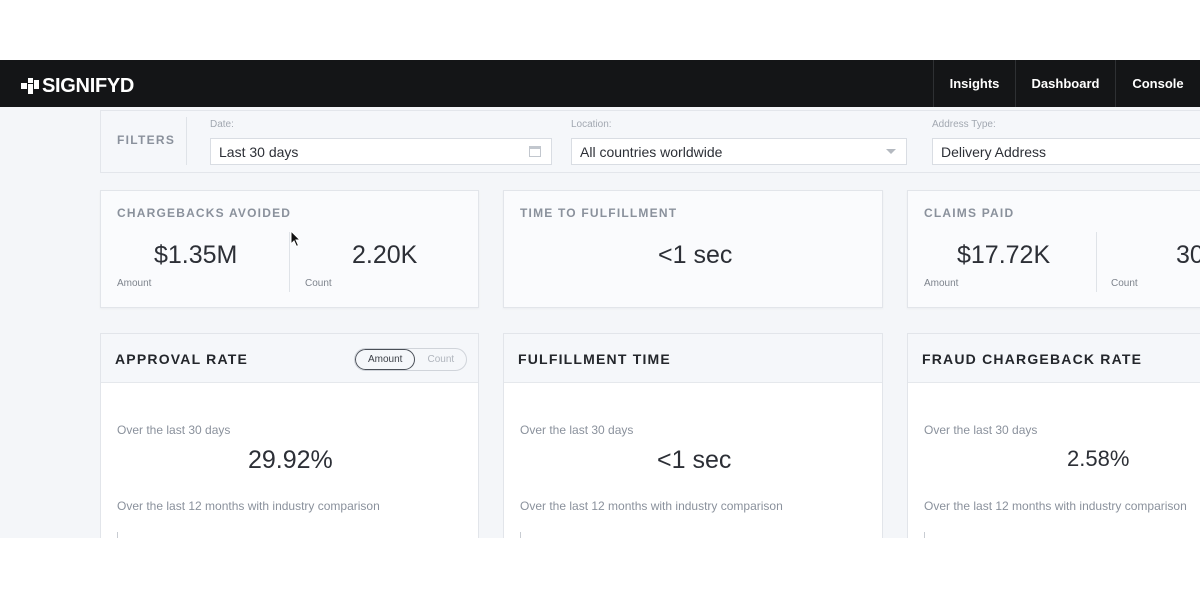  What do you see at coordinates (695, 255) in the screenshot?
I see `fulfillment-value: <1 sec` at bounding box center [695, 255].